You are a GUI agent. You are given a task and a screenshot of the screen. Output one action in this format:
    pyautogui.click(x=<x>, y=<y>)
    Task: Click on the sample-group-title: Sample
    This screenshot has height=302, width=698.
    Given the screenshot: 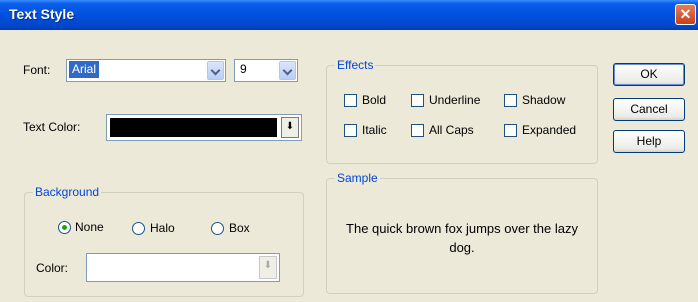 What is the action you would take?
    pyautogui.click(x=357, y=178)
    